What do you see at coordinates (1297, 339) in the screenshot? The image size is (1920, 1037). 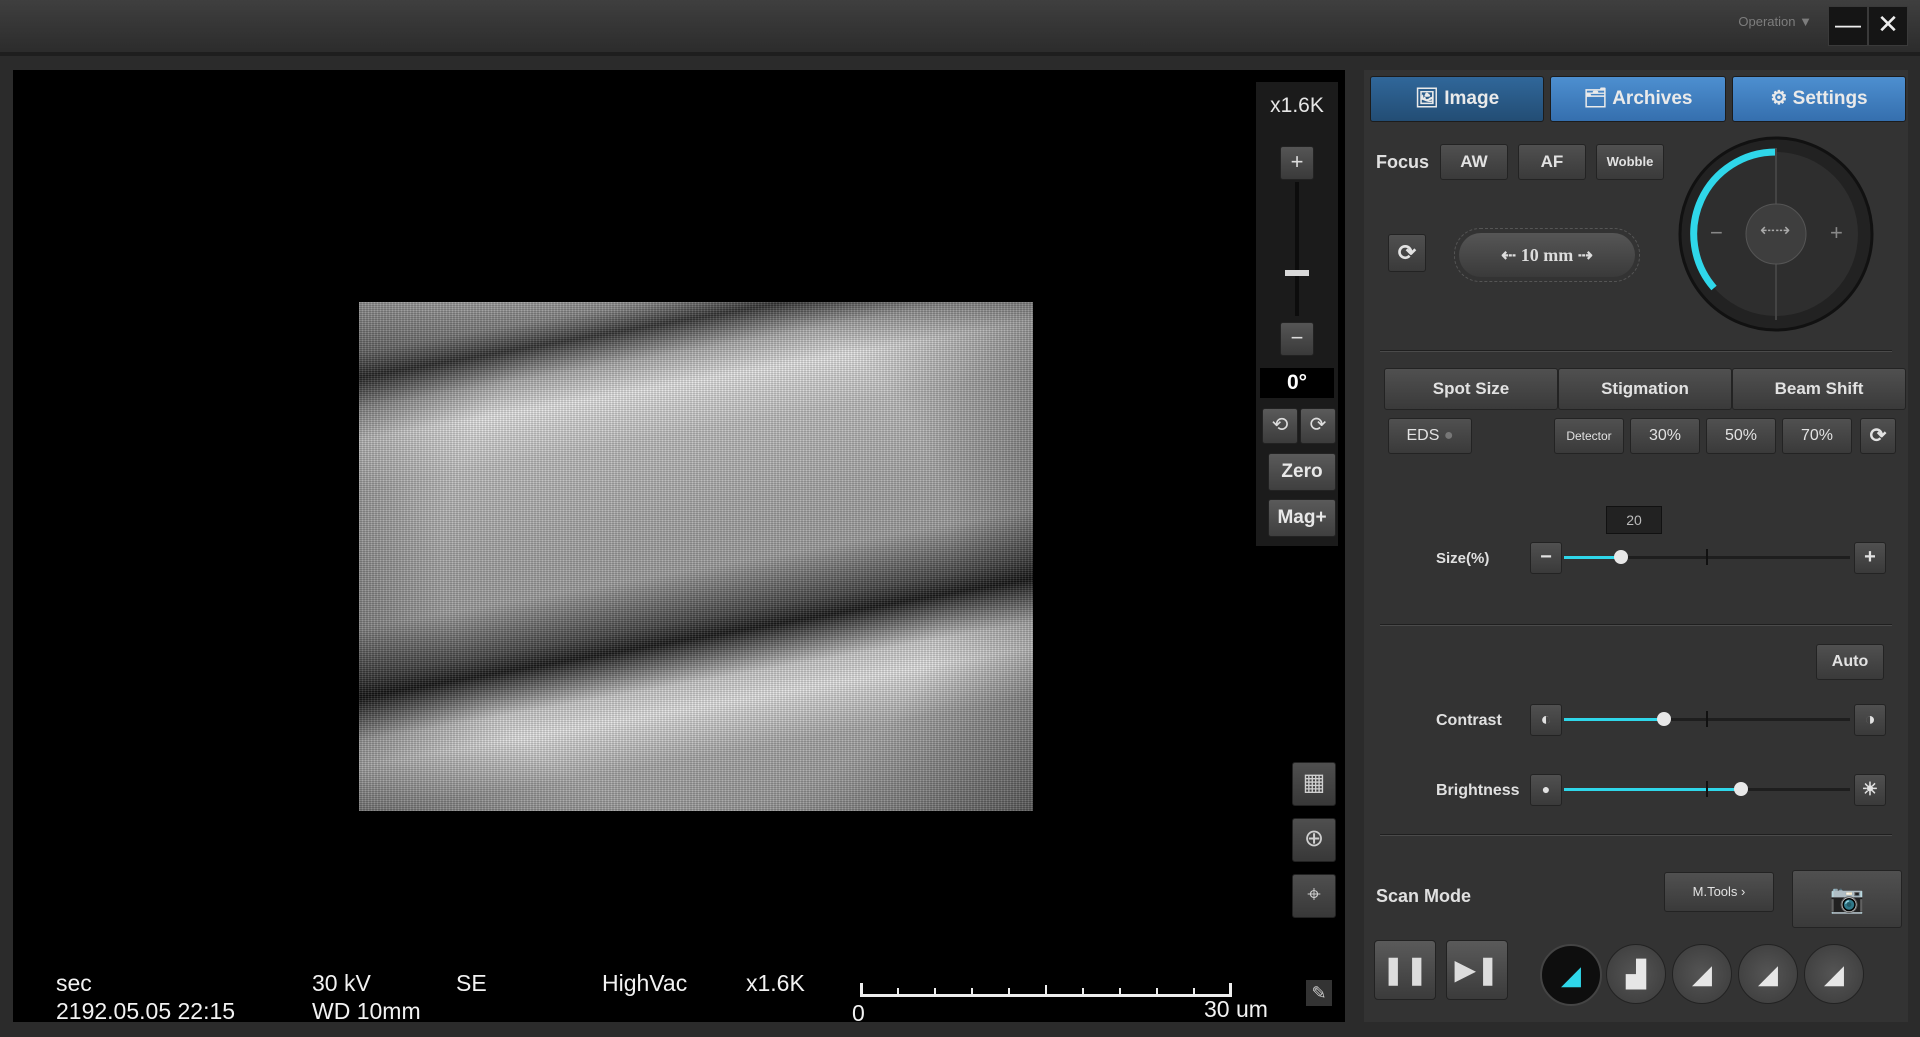 I see `zoom-out-button: −` at bounding box center [1297, 339].